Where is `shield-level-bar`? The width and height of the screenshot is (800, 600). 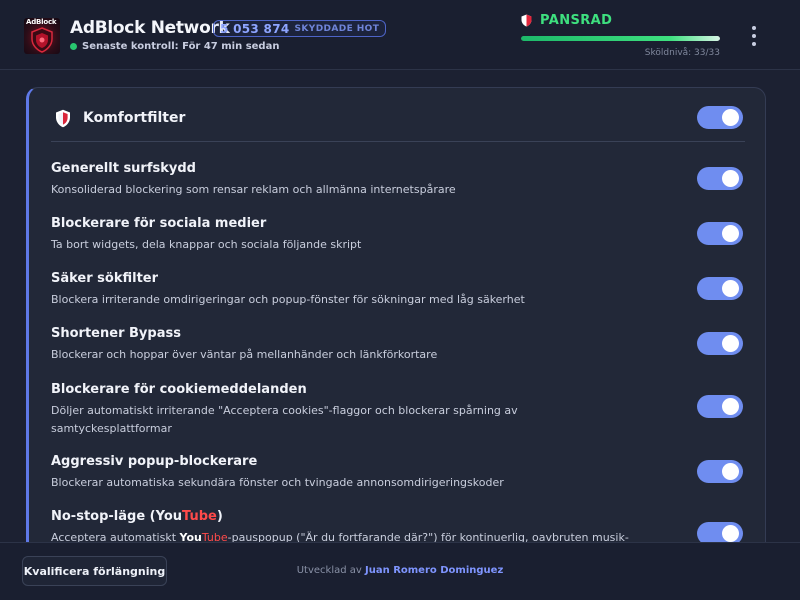 shield-level-bar is located at coordinates (620, 38).